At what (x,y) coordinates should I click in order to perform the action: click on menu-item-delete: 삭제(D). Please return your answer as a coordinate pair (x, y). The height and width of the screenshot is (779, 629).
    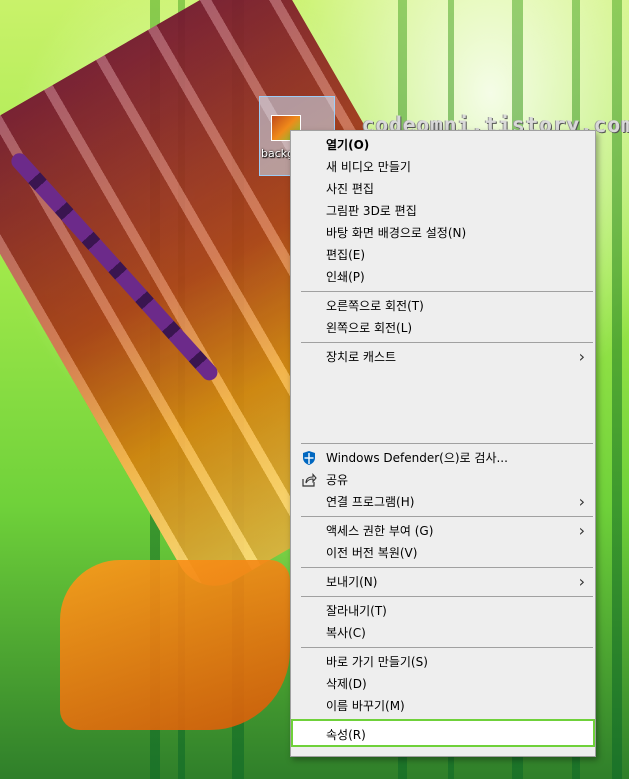
    Looking at the image, I should click on (443, 684).